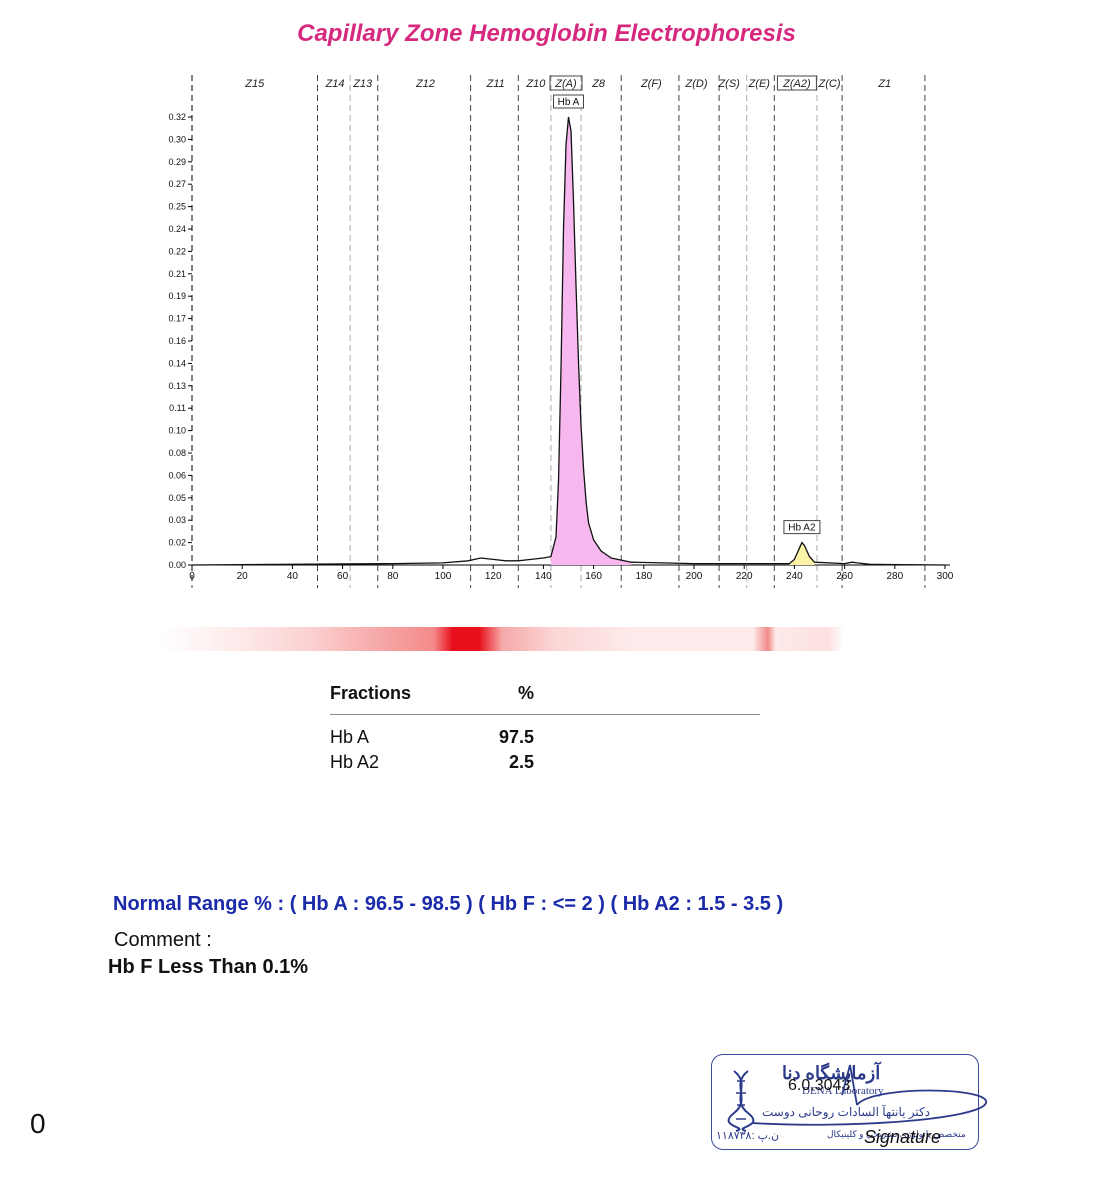  I want to click on x-tick-label: 300, so click(945, 576).